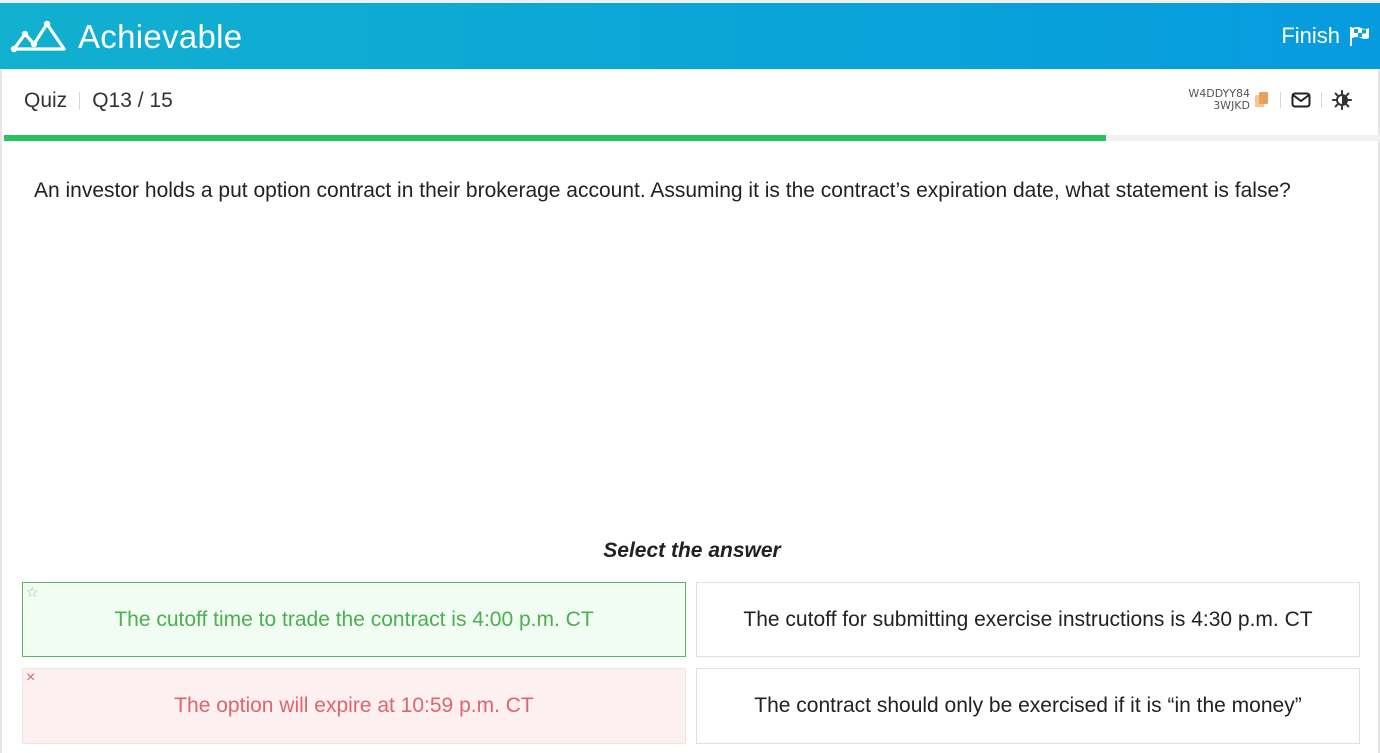  I want to click on brand-name: Achievable, so click(160, 36).